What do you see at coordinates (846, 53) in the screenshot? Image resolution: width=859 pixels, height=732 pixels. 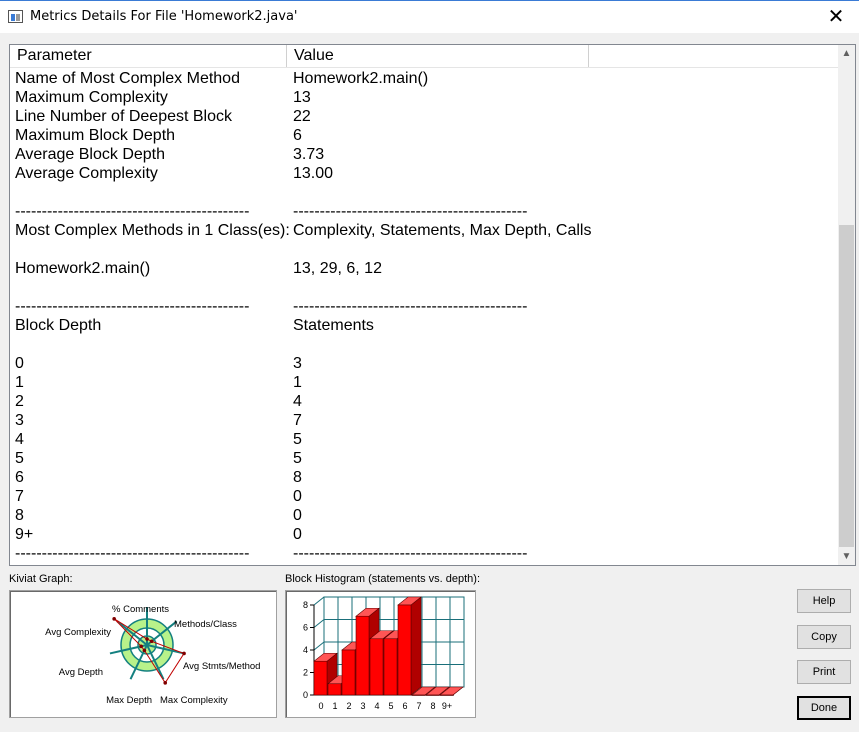 I see `scroll-up-arrow: ▲` at bounding box center [846, 53].